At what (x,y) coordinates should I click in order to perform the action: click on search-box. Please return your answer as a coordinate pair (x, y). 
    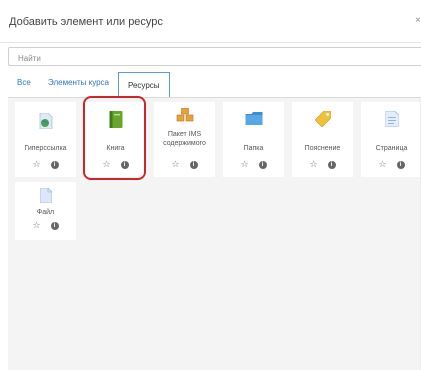
    Looking at the image, I should click on (214, 57).